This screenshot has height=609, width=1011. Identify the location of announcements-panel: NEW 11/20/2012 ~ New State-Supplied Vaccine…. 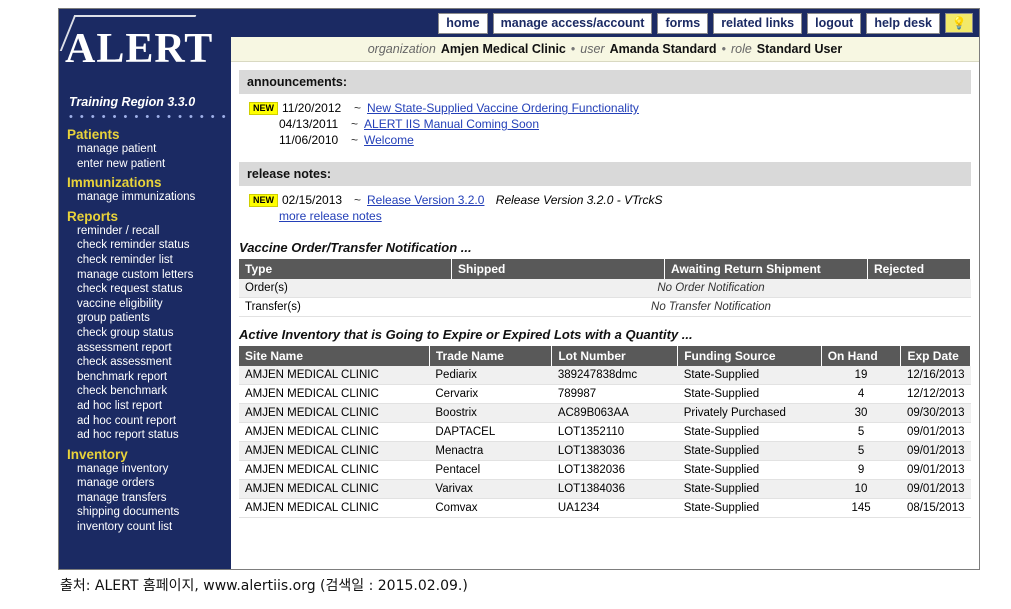
(605, 124).